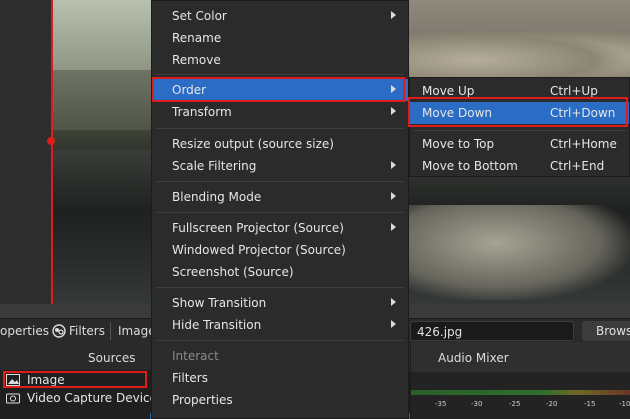  Describe the element at coordinates (577, 166) in the screenshot. I see `shortcut-label: Ctrl+End` at that location.